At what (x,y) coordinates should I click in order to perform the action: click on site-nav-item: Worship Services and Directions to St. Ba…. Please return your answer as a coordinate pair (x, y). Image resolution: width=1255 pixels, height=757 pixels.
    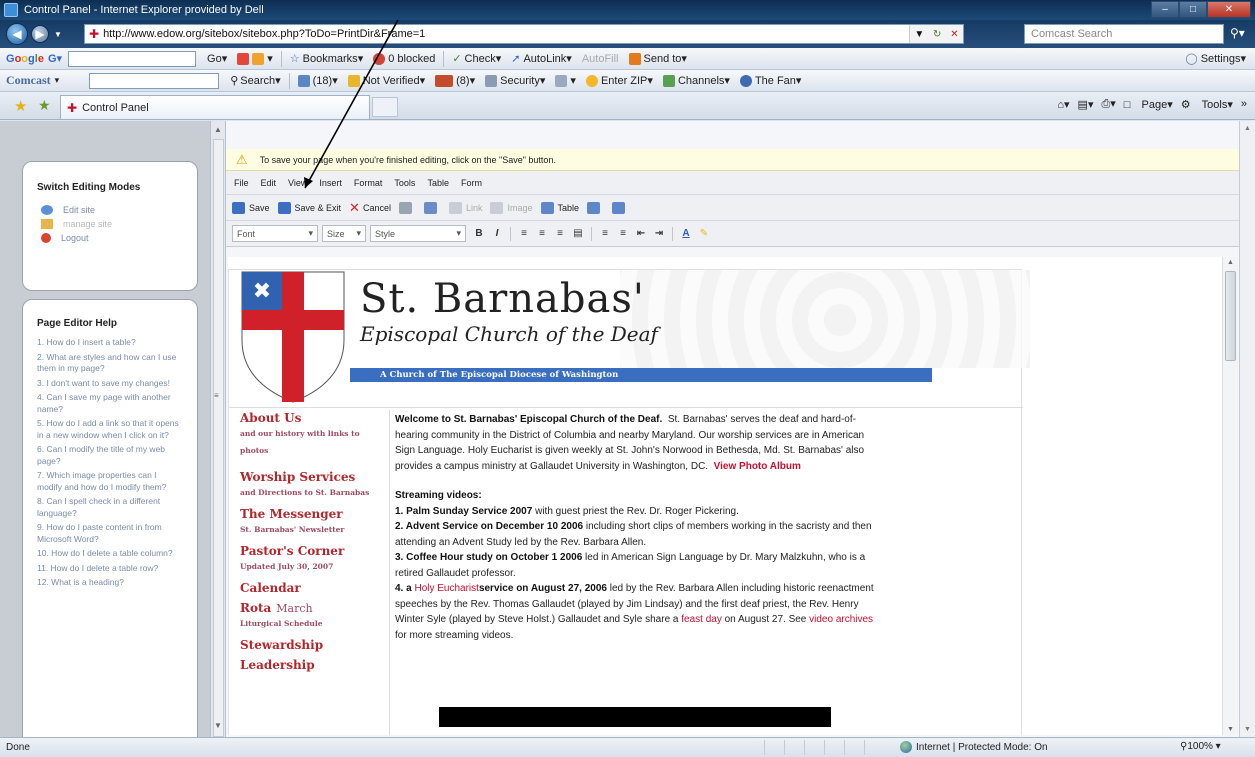
    Looking at the image, I should click on (315, 485).